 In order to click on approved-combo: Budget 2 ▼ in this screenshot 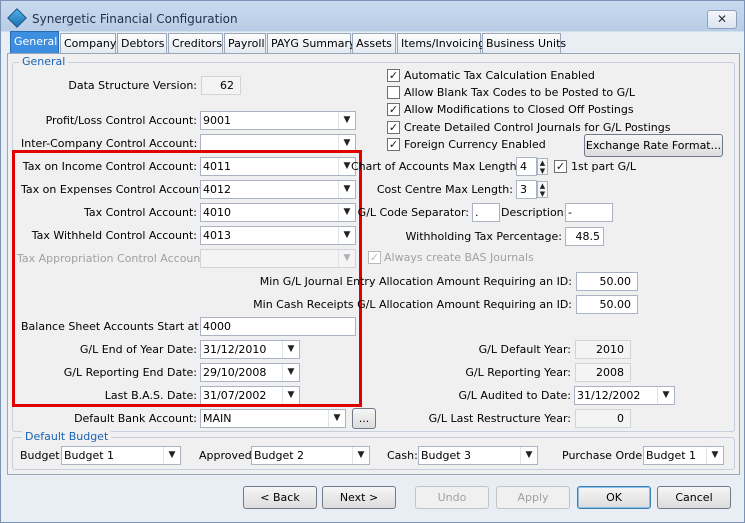, I will do `click(310, 455)`.